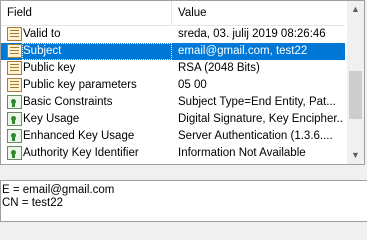 This screenshot has width=367, height=240. What do you see at coordinates (80, 85) in the screenshot?
I see `row-field-name: Public key parameters` at bounding box center [80, 85].